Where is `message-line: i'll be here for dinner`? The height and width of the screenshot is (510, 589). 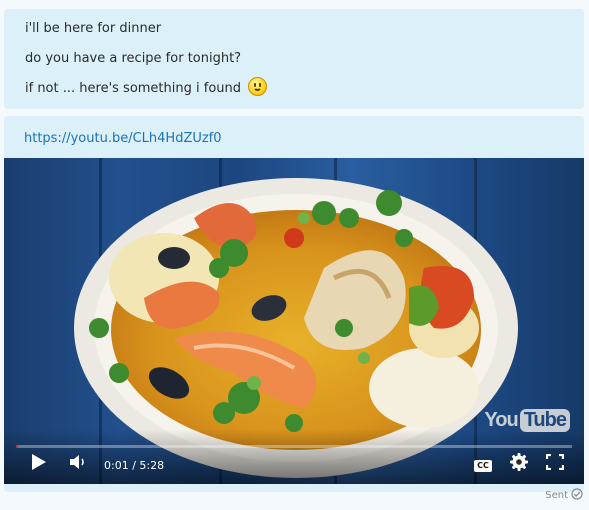 message-line: i'll be here for dinner is located at coordinates (93, 28).